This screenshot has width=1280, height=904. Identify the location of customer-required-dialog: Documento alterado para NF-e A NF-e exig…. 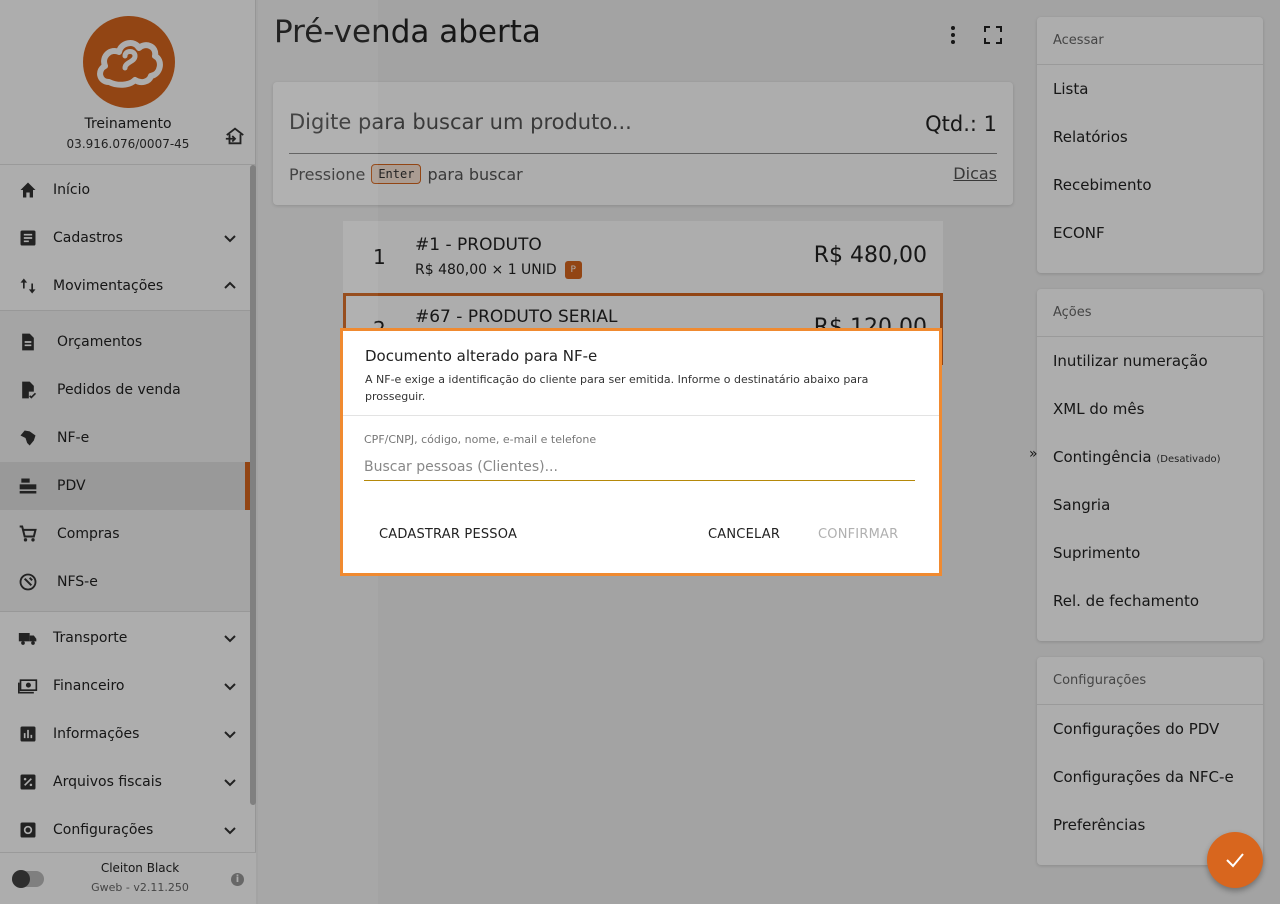
(641, 452).